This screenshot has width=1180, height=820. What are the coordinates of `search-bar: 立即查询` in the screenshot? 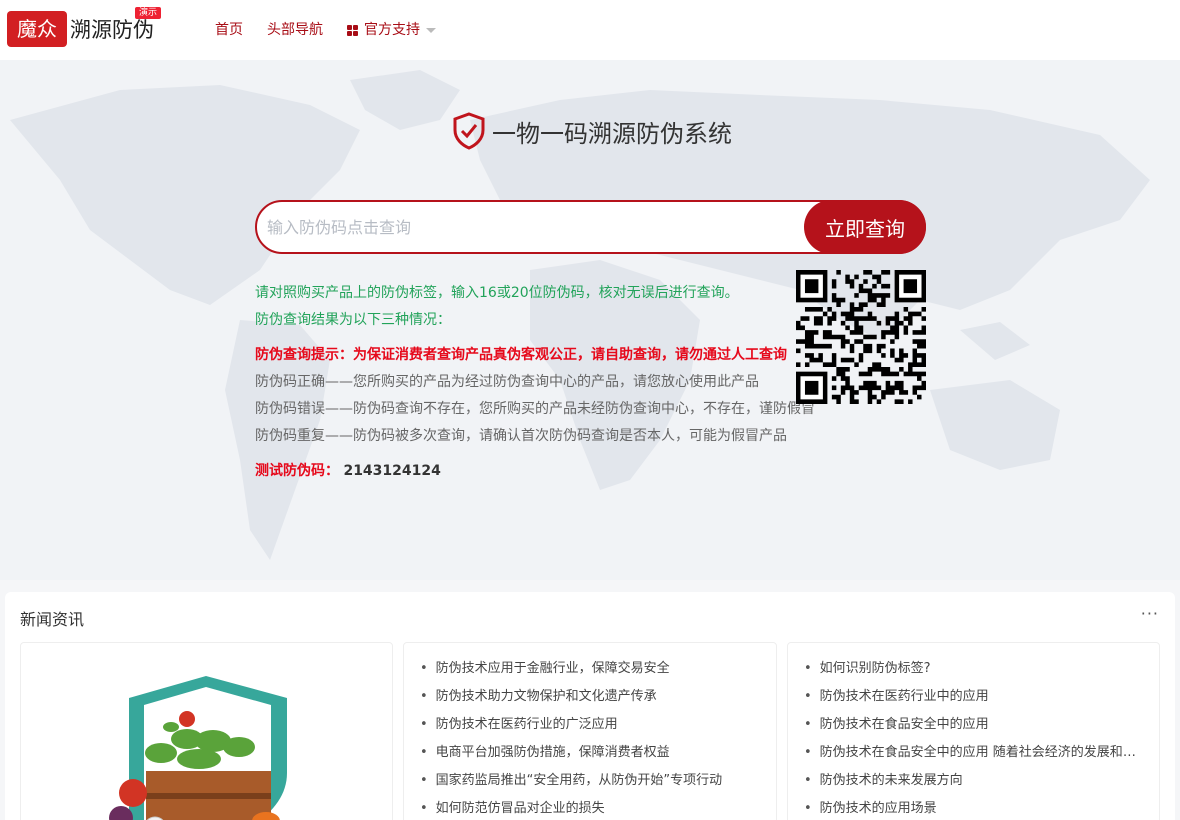 It's located at (590, 227).